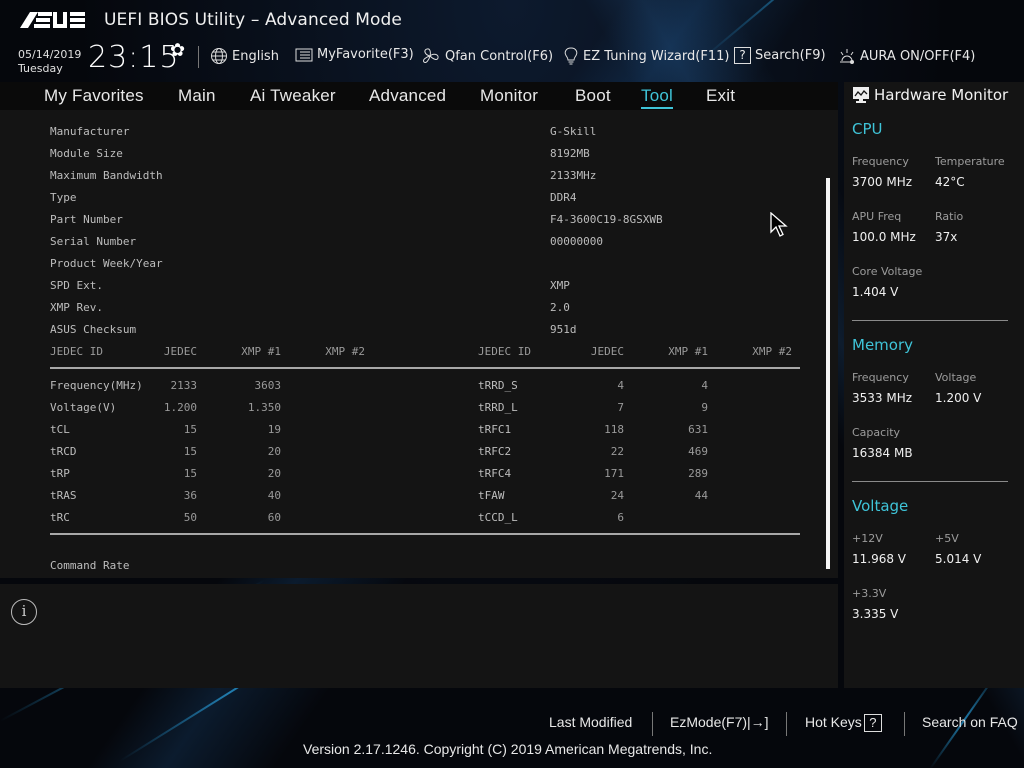 This screenshot has width=1024, height=768. I want to click on tab-tool: Tool, so click(657, 97).